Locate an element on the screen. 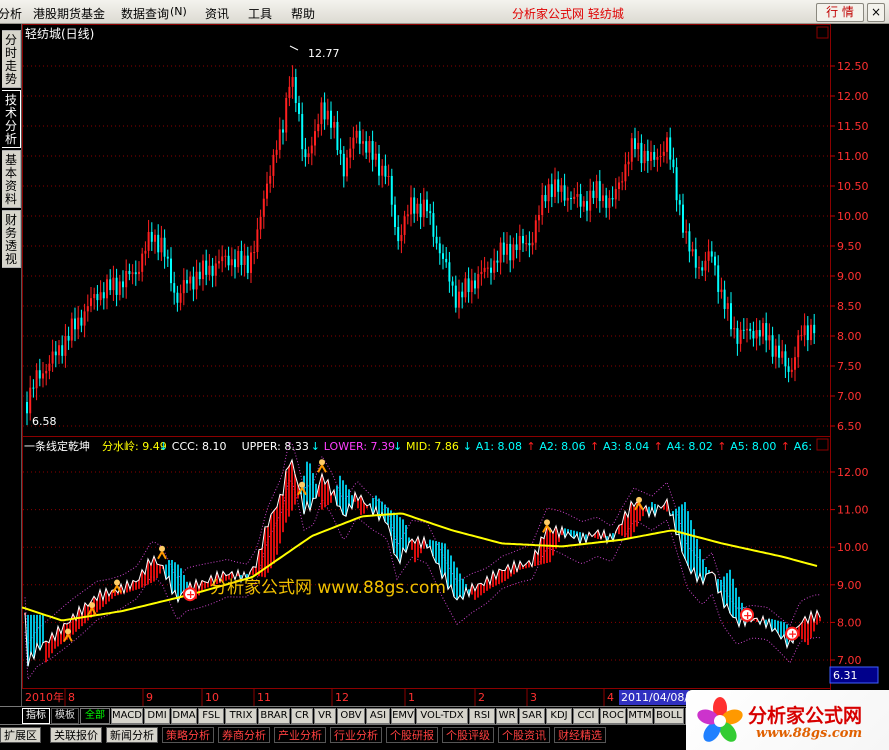 The width and height of the screenshot is (889, 750). nav-tab: 产业分析 is located at coordinates (300, 735).